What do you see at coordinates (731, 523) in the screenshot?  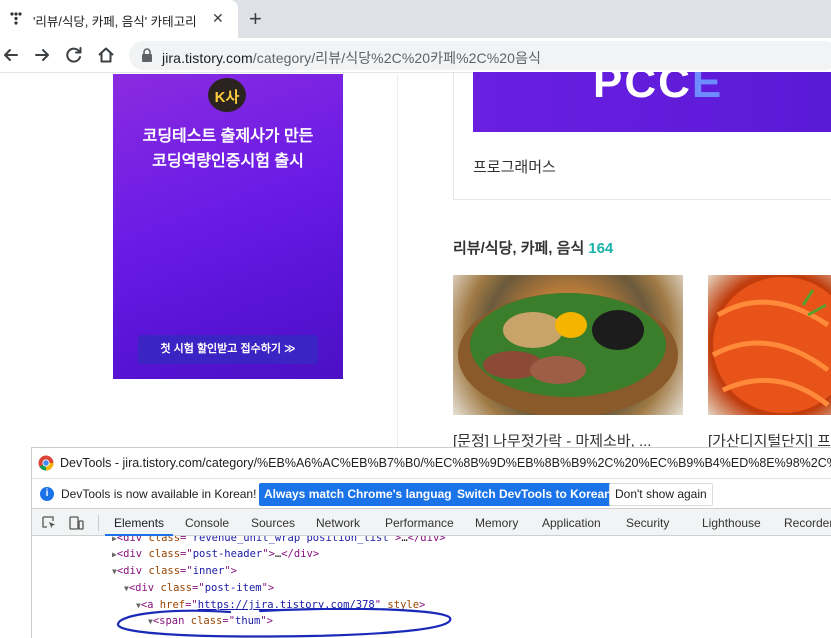 I see `tab-lighthouse: Lighthouse` at bounding box center [731, 523].